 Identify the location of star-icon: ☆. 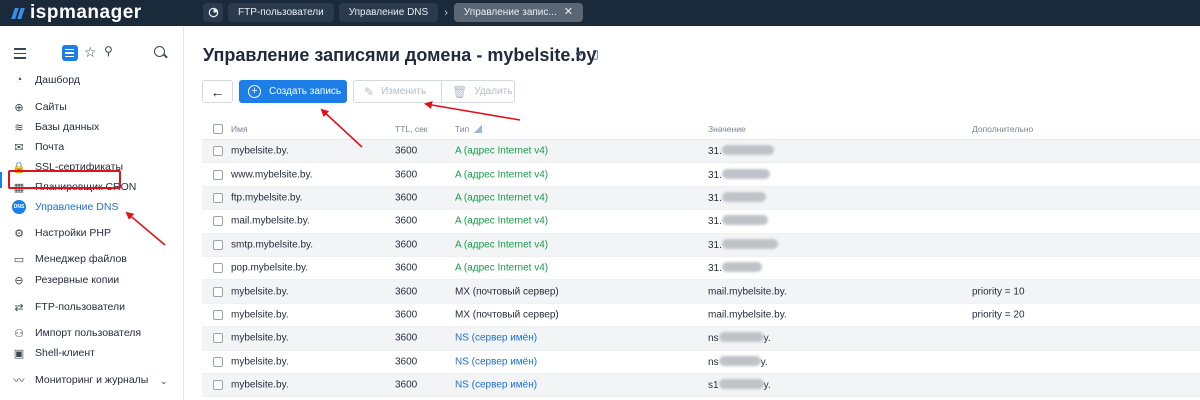
(90, 52).